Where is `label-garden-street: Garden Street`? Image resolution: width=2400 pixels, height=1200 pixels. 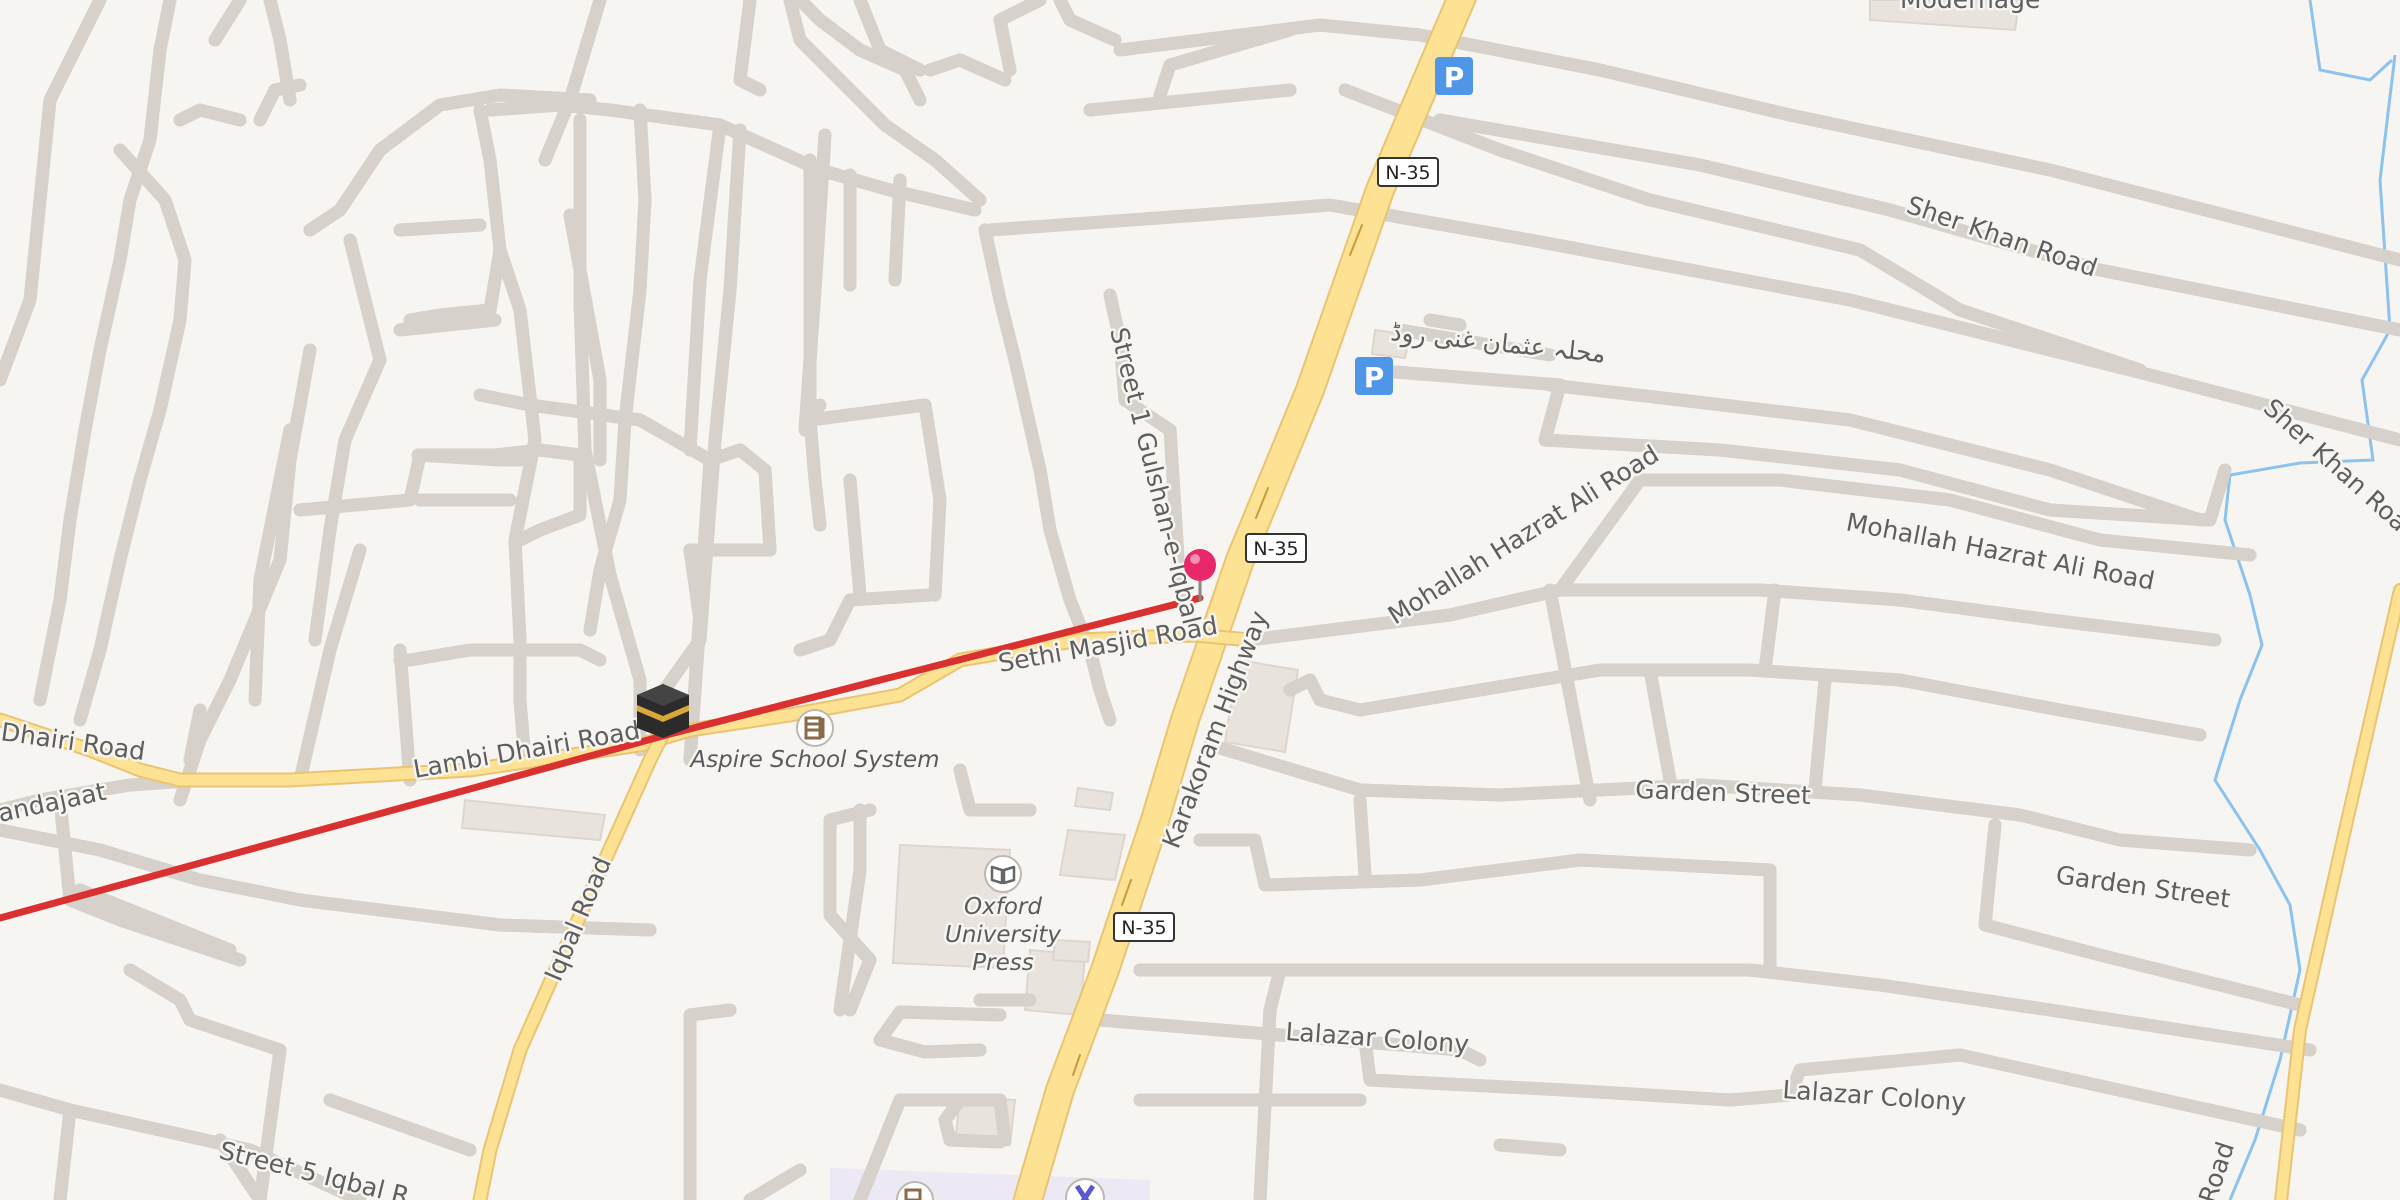 label-garden-street: Garden Street is located at coordinates (1723, 792).